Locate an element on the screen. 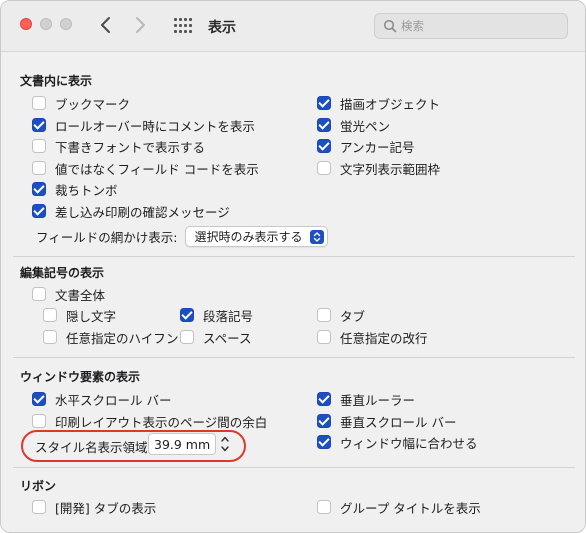 Image resolution: width=586 pixels, height=533 pixels. search-input is located at coordinates (481, 26).